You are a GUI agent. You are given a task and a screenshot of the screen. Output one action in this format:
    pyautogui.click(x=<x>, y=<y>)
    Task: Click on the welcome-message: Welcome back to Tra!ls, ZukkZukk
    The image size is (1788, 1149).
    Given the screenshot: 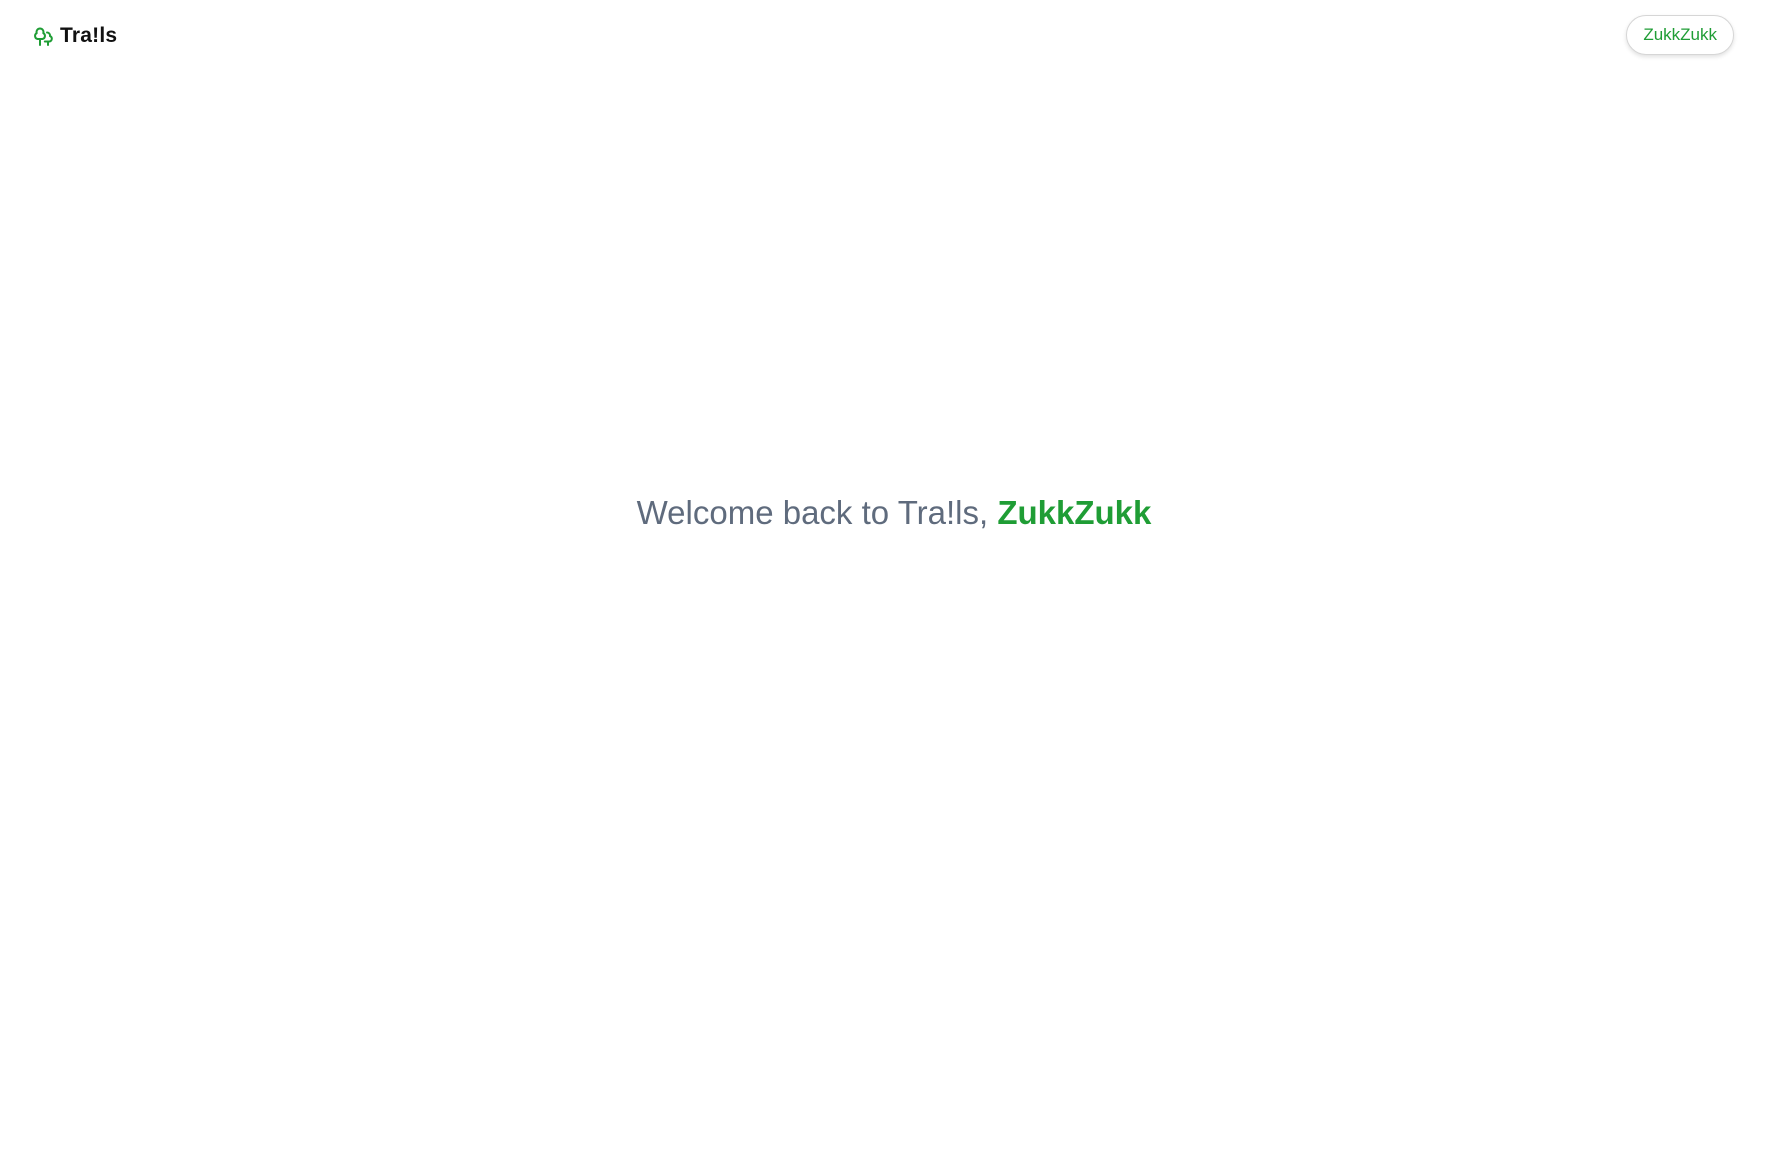 What is the action you would take?
    pyautogui.click(x=894, y=513)
    